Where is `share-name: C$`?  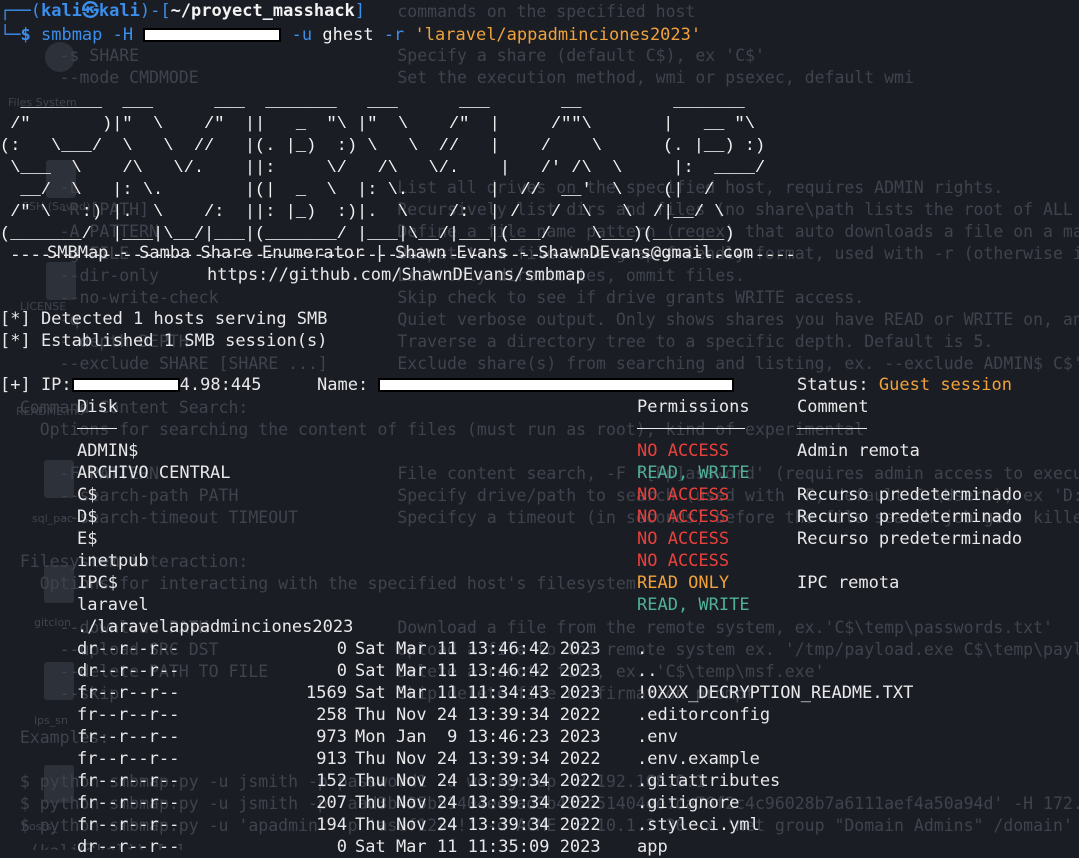
share-name: C$ is located at coordinates (87, 495).